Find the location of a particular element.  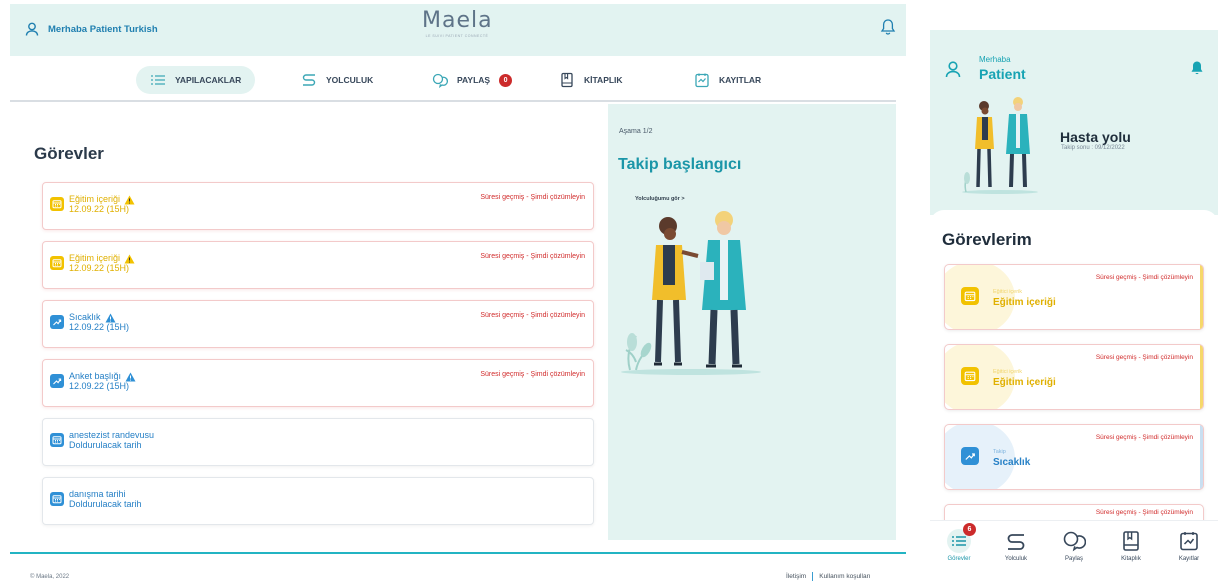

tab-library: Kitaplık is located at coordinates (1131, 545).